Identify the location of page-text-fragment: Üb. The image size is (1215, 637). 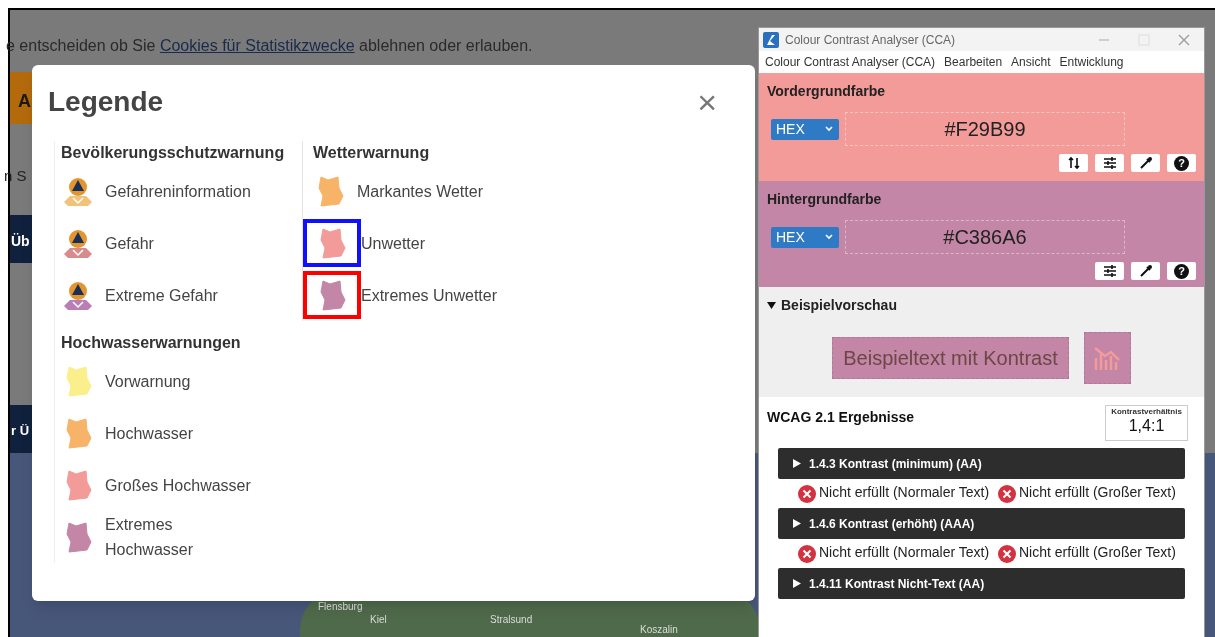
(20, 241).